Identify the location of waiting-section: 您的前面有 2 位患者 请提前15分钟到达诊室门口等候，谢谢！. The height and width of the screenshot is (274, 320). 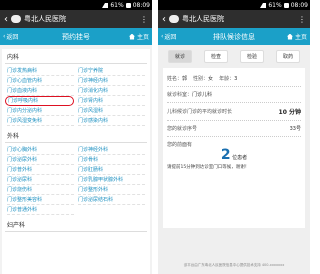
(234, 155).